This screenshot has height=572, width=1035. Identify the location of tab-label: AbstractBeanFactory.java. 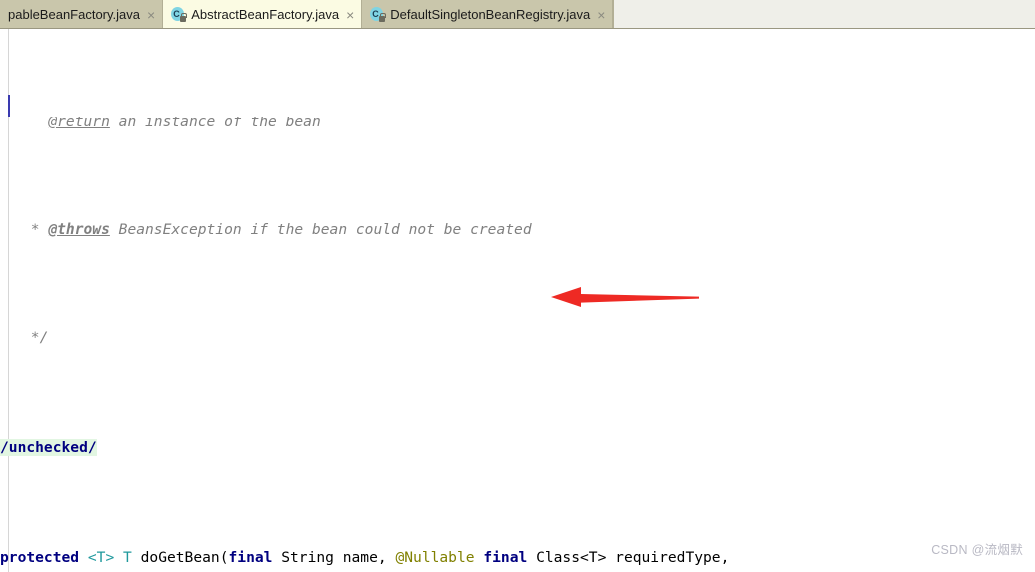
(265, 14).